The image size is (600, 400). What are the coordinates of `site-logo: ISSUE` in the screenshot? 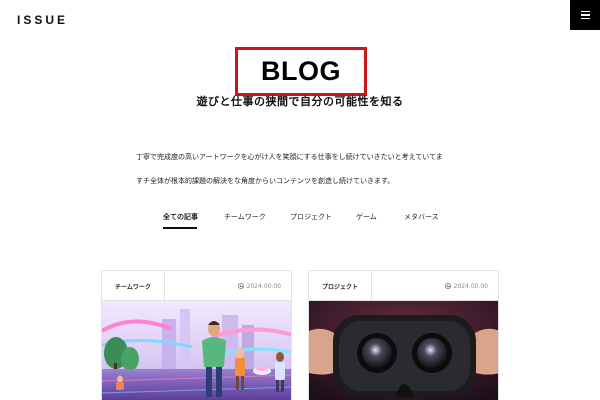 It's located at (42, 20).